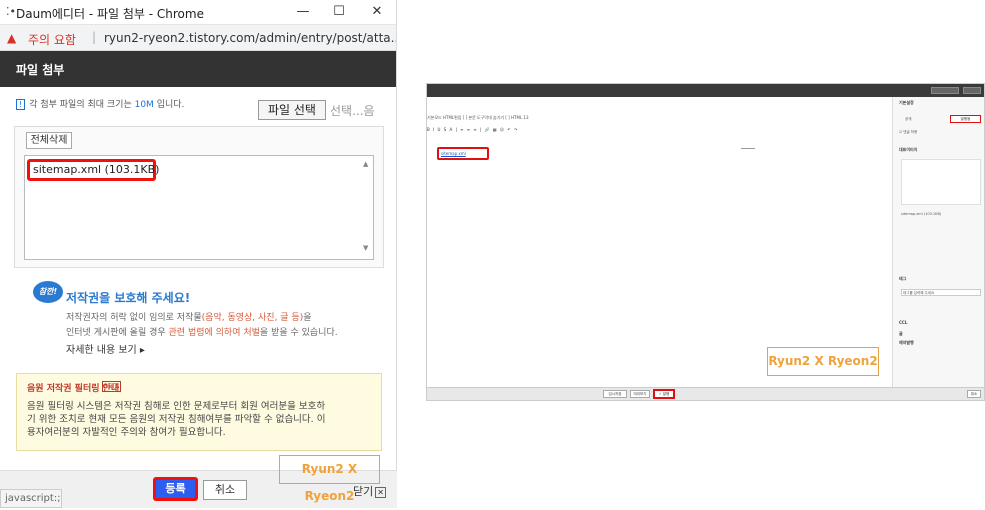 This screenshot has height=510, width=985. What do you see at coordinates (198, 69) in the screenshot?
I see `popup-header: 파일 첨부` at bounding box center [198, 69].